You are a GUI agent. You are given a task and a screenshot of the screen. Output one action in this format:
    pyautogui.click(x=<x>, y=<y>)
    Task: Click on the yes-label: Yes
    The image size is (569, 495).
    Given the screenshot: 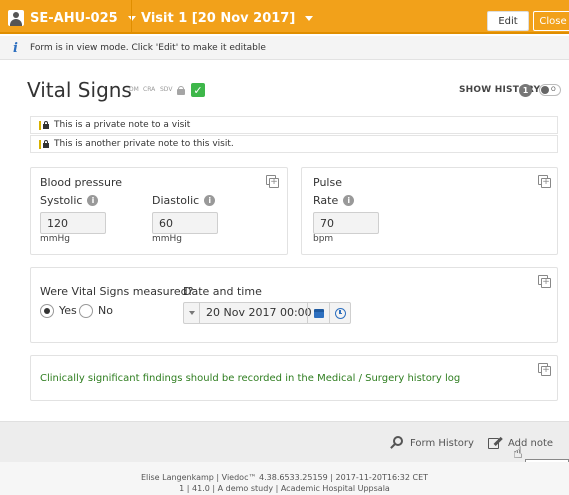 What is the action you would take?
    pyautogui.click(x=68, y=310)
    